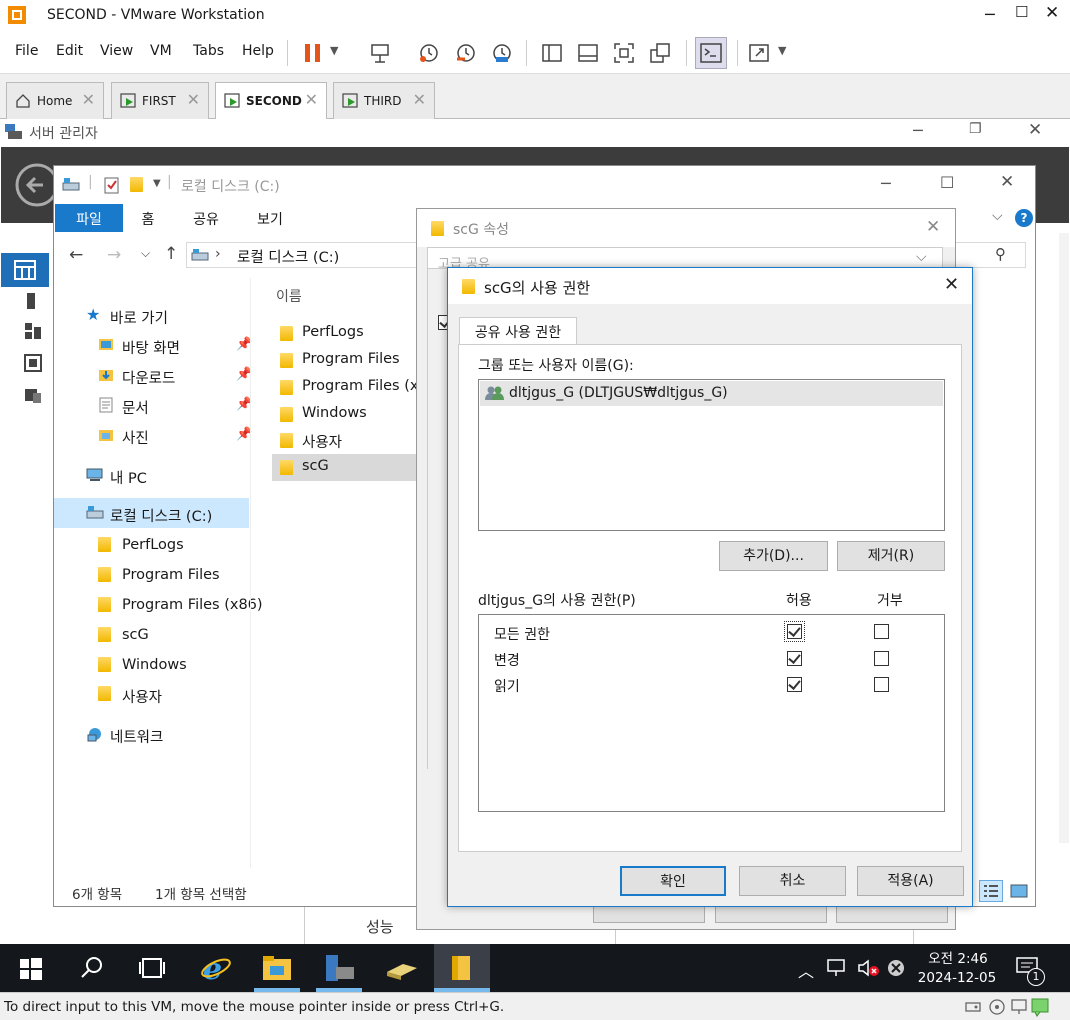 Image resolution: width=1070 pixels, height=1020 pixels. What do you see at coordinates (957, 978) in the screenshot?
I see `clock-date: 2024-12-05` at bounding box center [957, 978].